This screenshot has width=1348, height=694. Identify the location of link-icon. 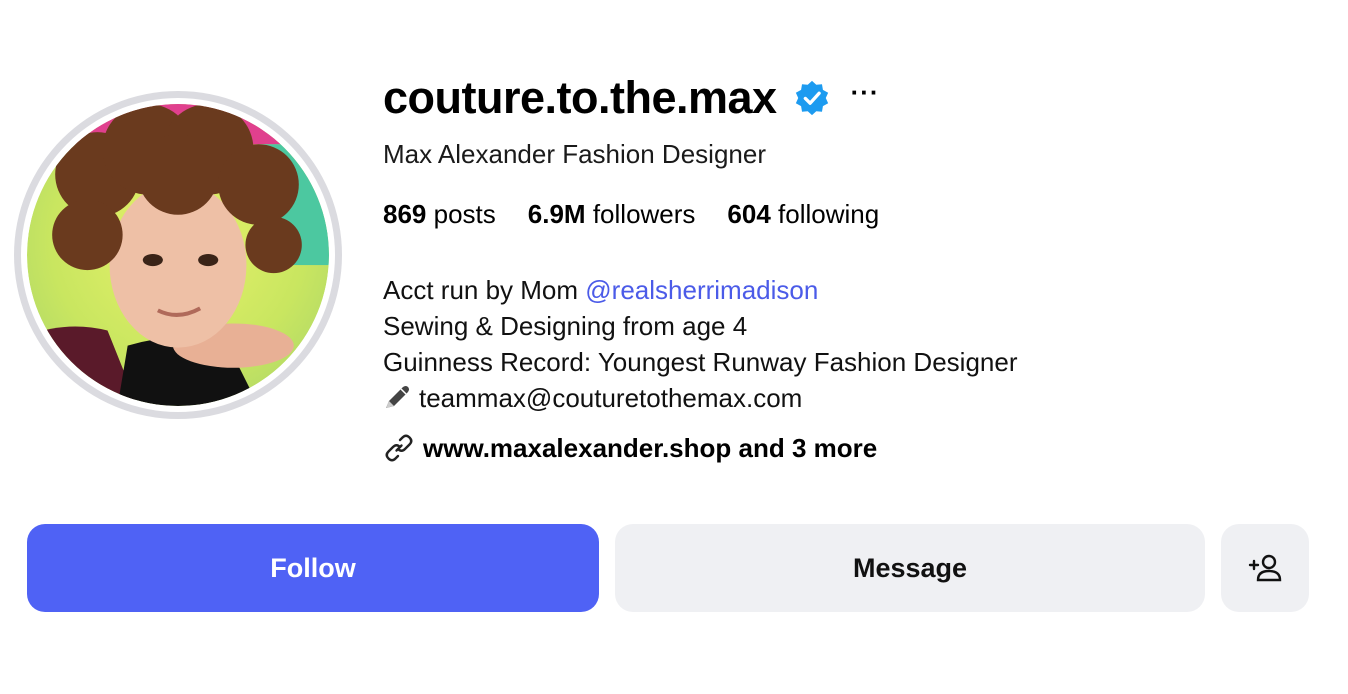
(399, 448).